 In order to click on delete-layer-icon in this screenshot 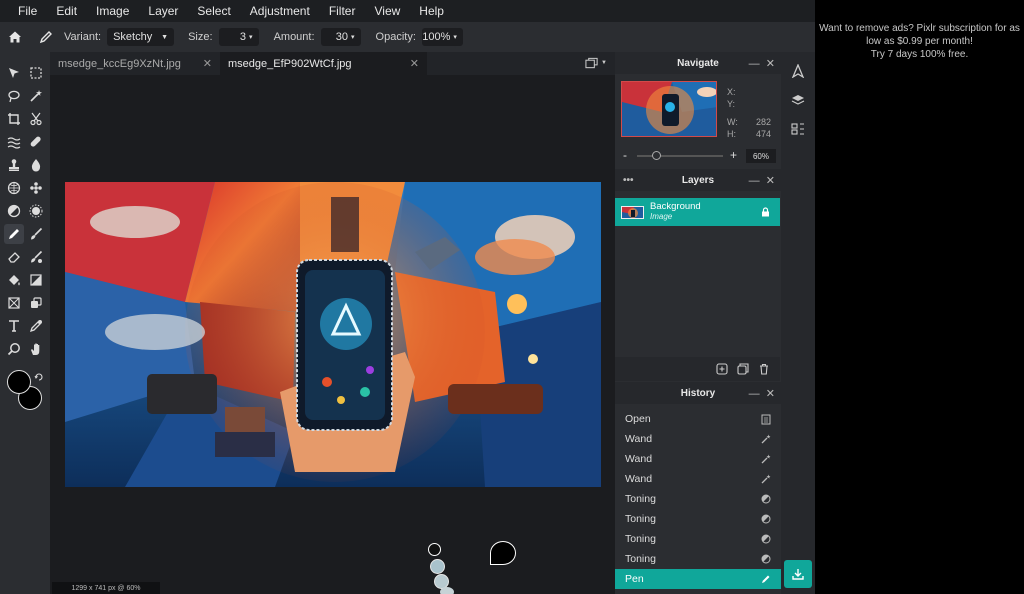, I will do `click(764, 369)`.